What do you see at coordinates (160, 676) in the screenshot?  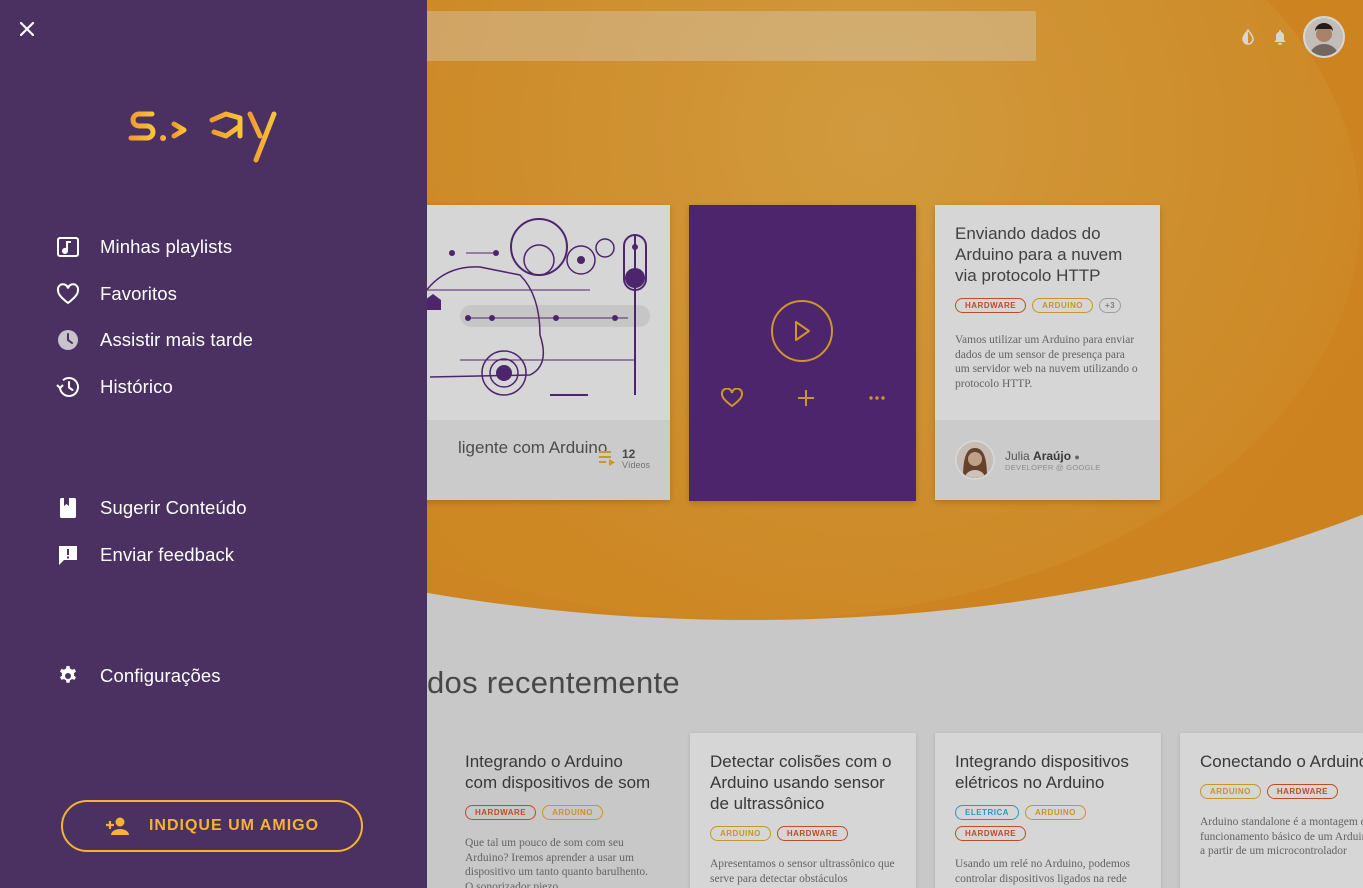 I see `nav-item-label: Configurações` at bounding box center [160, 676].